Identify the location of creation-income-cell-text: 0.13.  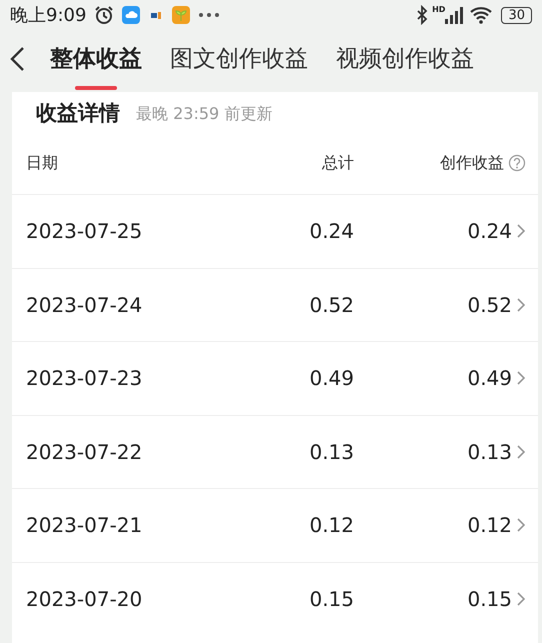
(489, 452).